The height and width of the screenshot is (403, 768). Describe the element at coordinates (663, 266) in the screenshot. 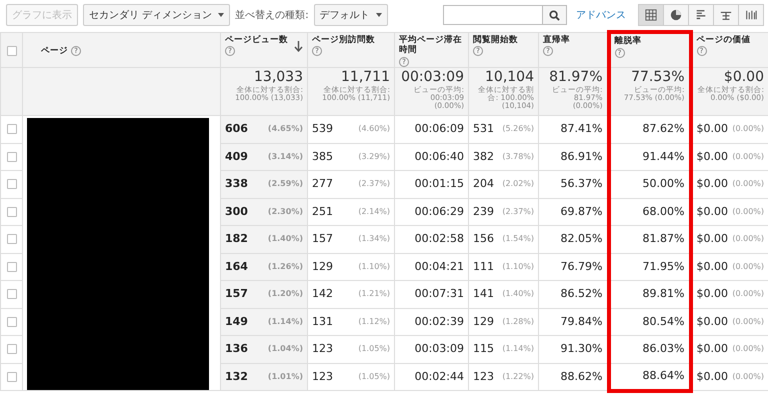

I see `table-cell: 71.95%` at that location.